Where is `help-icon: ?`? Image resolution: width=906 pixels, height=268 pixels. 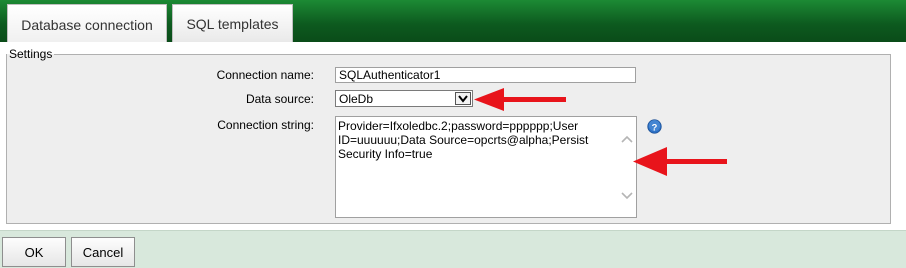 help-icon: ? is located at coordinates (654, 126).